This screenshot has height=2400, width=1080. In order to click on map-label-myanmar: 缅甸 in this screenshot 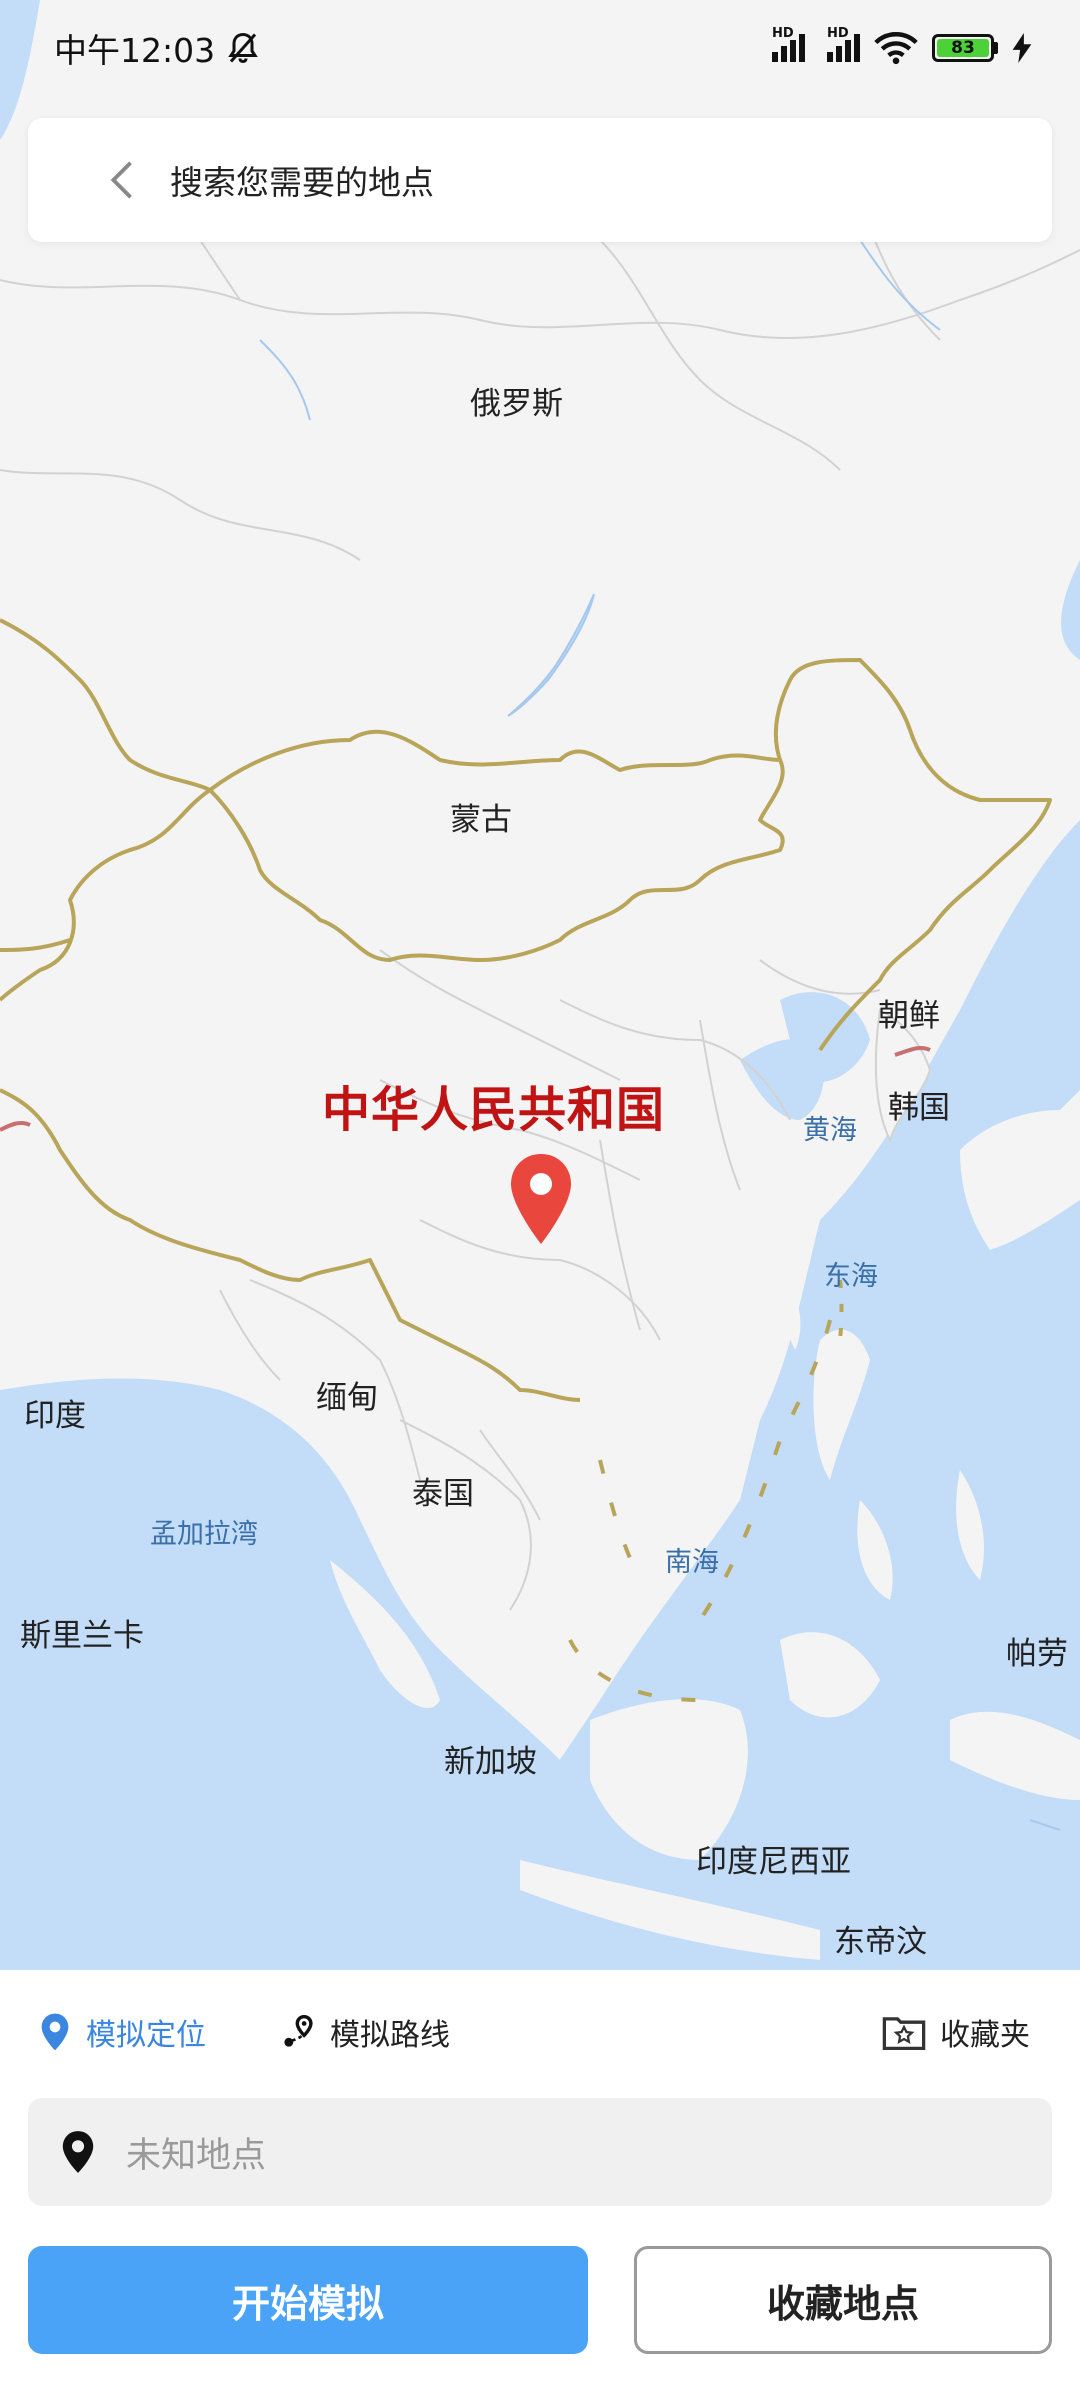, I will do `click(347, 1398)`.